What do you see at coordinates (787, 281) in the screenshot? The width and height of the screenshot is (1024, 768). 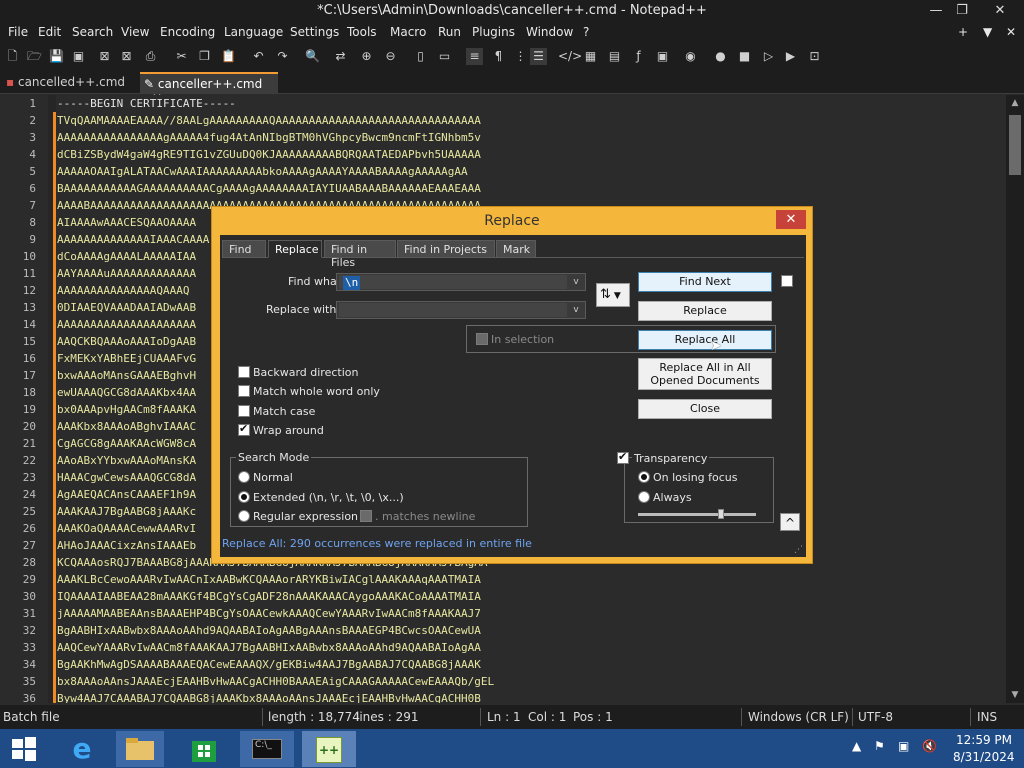 I see `find-next-option-checkbox` at bounding box center [787, 281].